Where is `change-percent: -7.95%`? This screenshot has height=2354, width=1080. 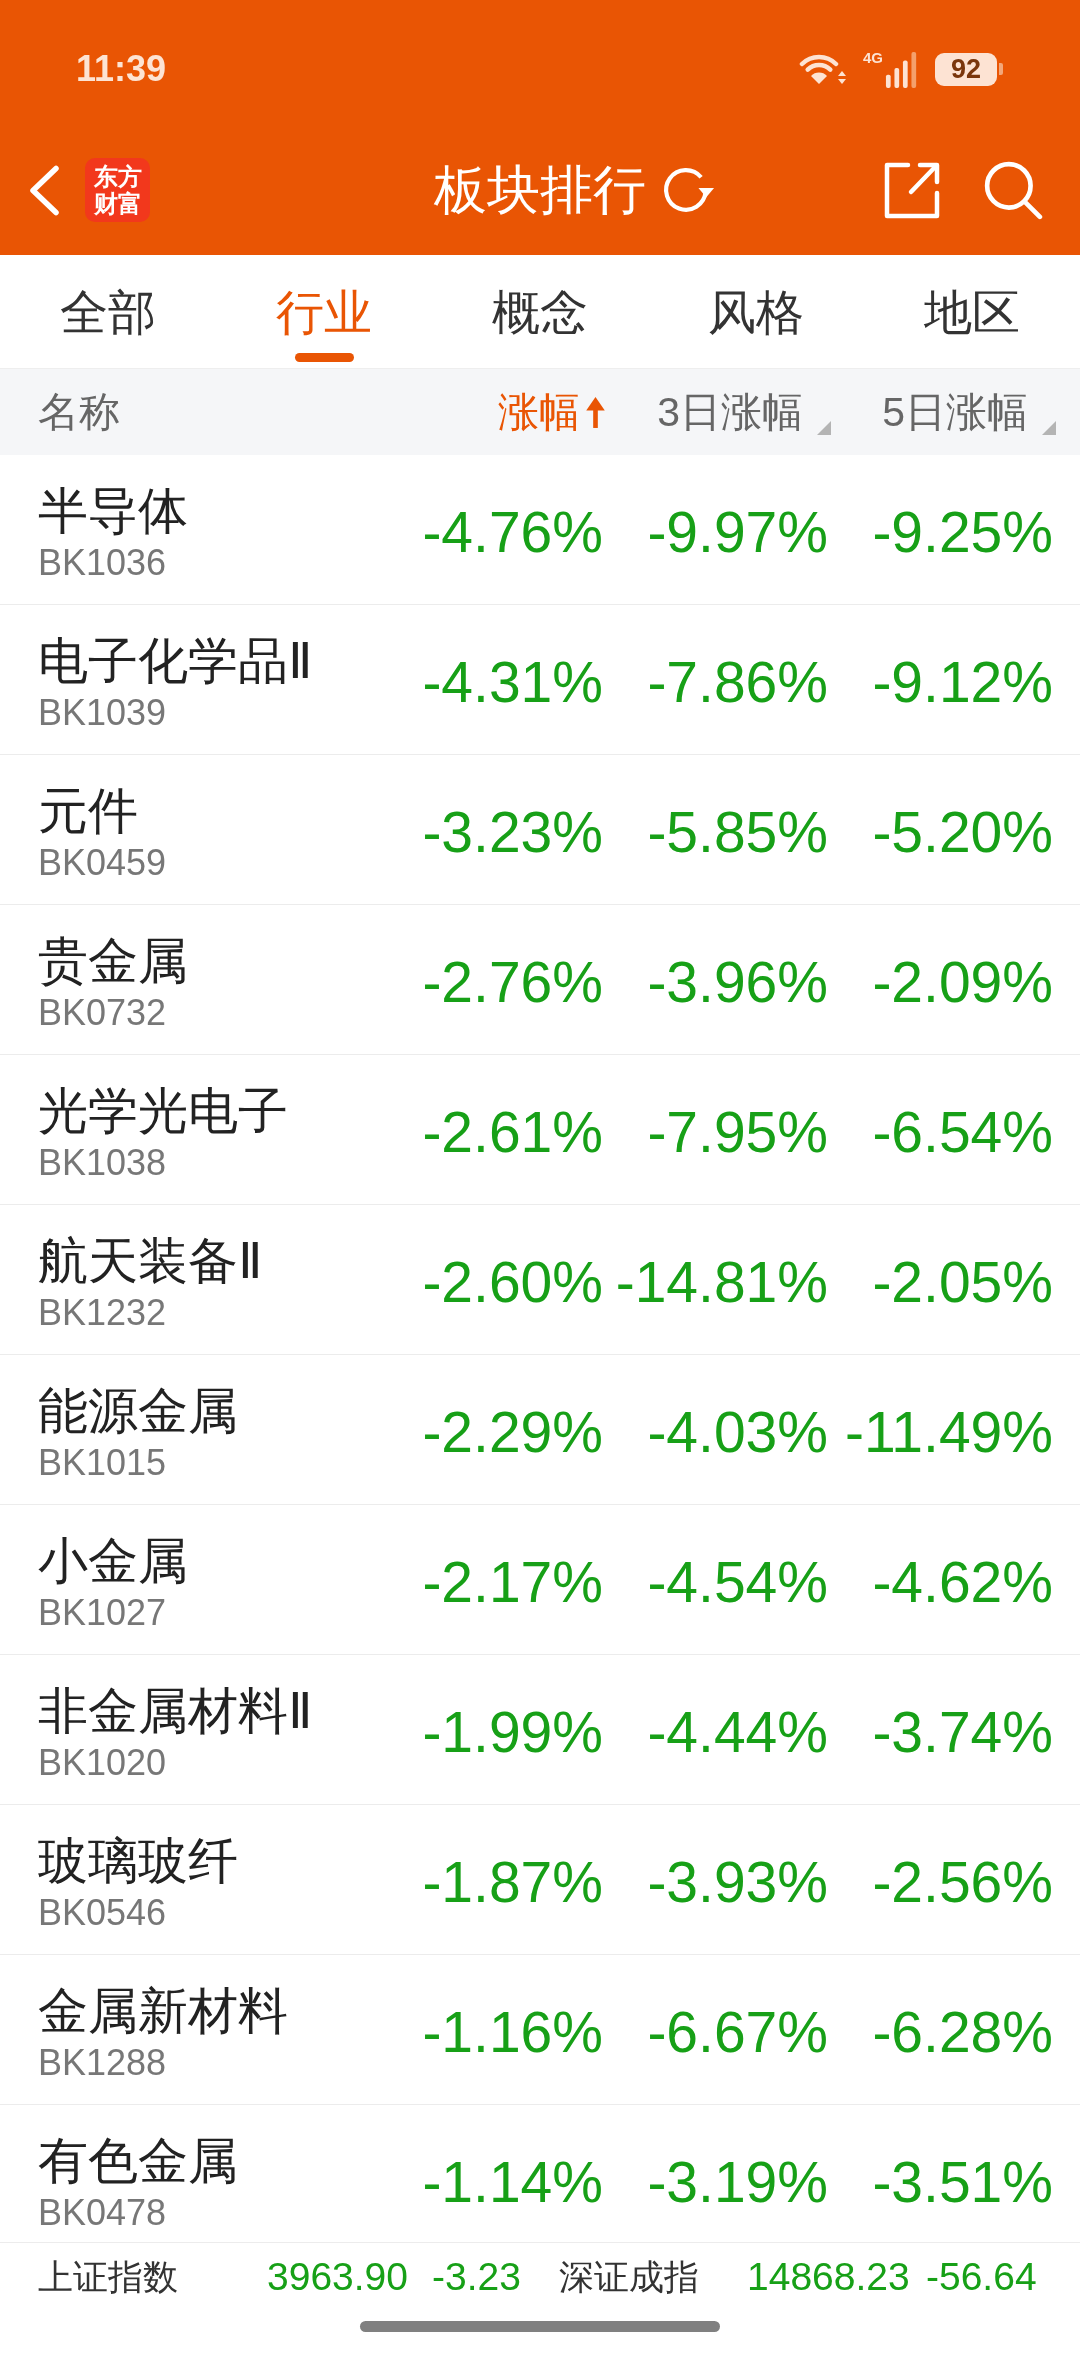
change-percent: -7.95% is located at coordinates (737, 1131).